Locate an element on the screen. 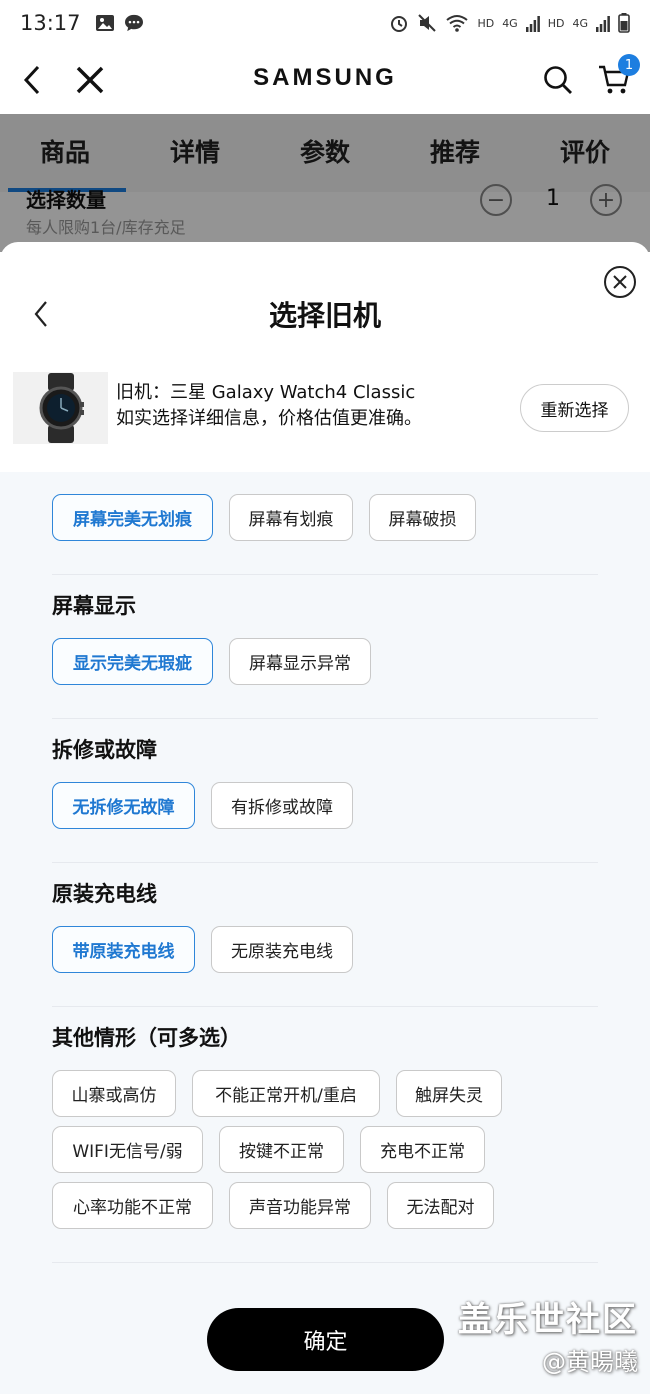 The image size is (650, 1394). option-boot-failure: 不能正常开机/重启 is located at coordinates (286, 1093).